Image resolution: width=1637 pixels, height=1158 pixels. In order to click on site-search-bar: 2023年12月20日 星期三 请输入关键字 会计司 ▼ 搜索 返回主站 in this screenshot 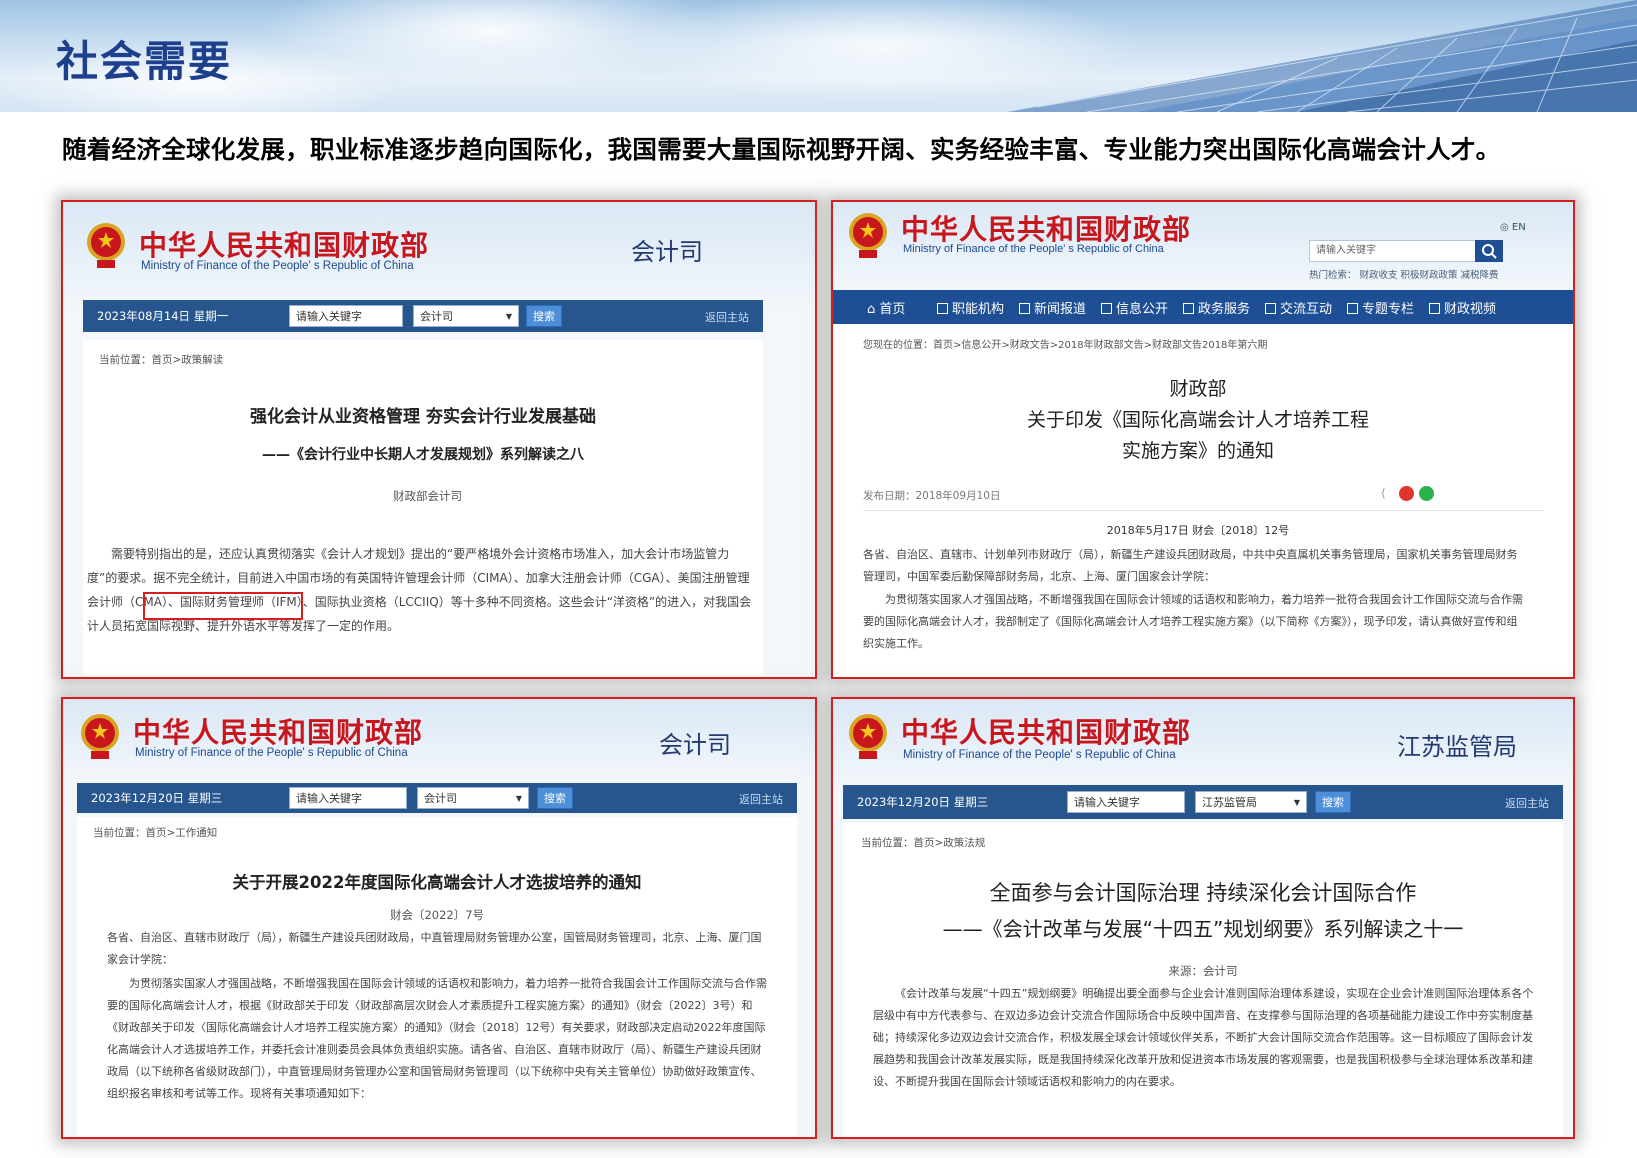, I will do `click(437, 798)`.